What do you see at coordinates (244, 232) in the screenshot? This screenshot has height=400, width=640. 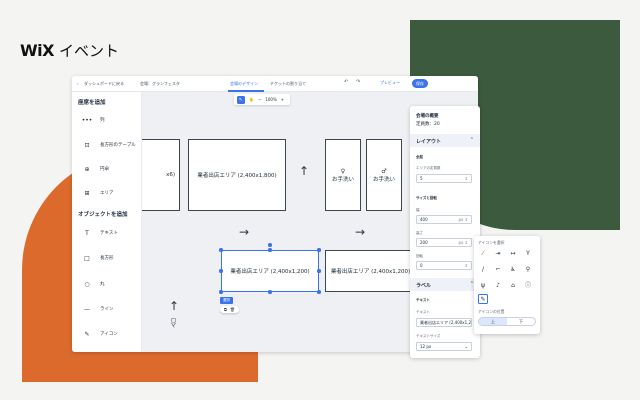 I see `right-arrow-icon: →` at bounding box center [244, 232].